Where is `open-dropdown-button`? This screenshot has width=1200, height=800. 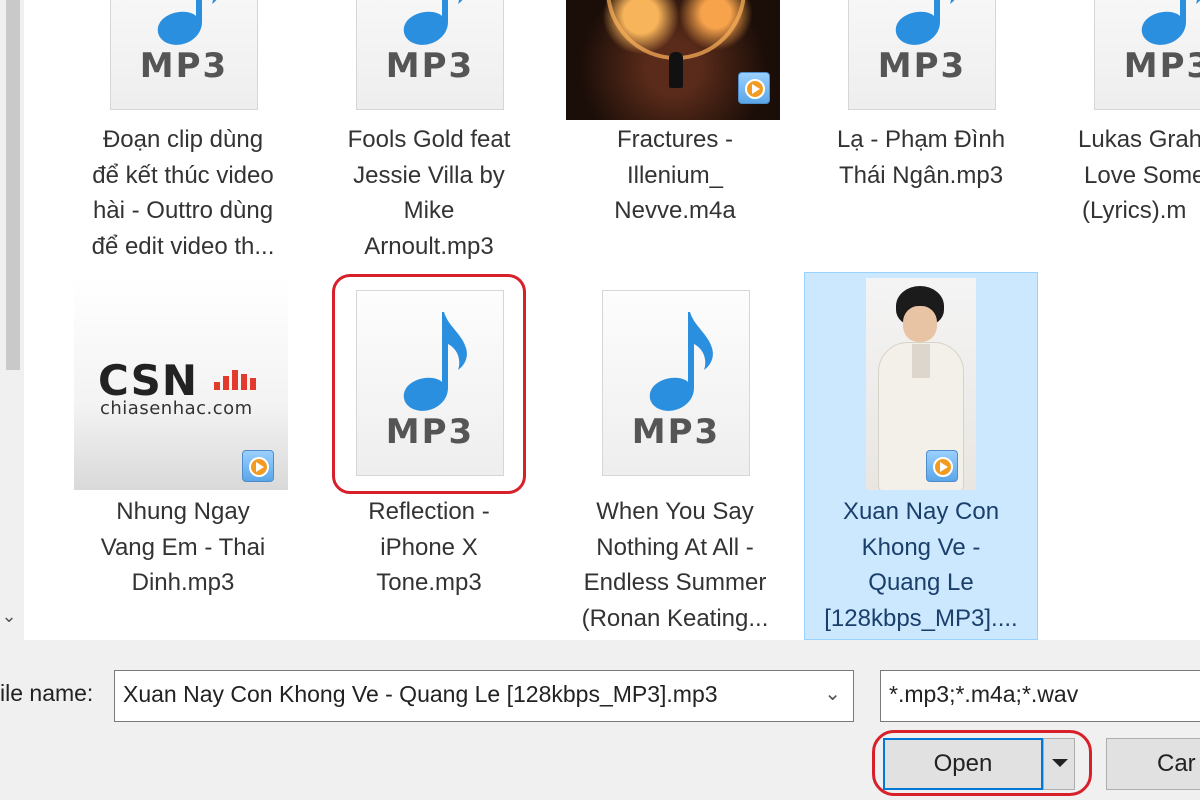
open-dropdown-button is located at coordinates (1059, 764).